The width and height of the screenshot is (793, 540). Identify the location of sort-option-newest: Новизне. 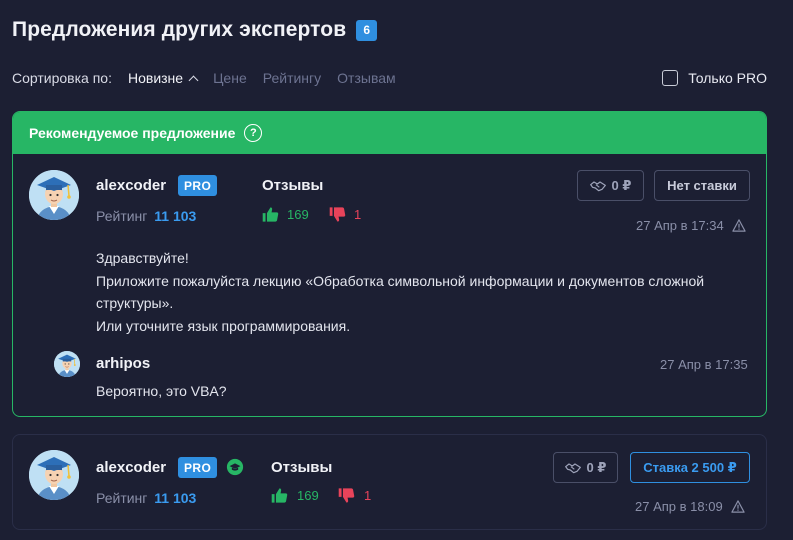
(163, 78).